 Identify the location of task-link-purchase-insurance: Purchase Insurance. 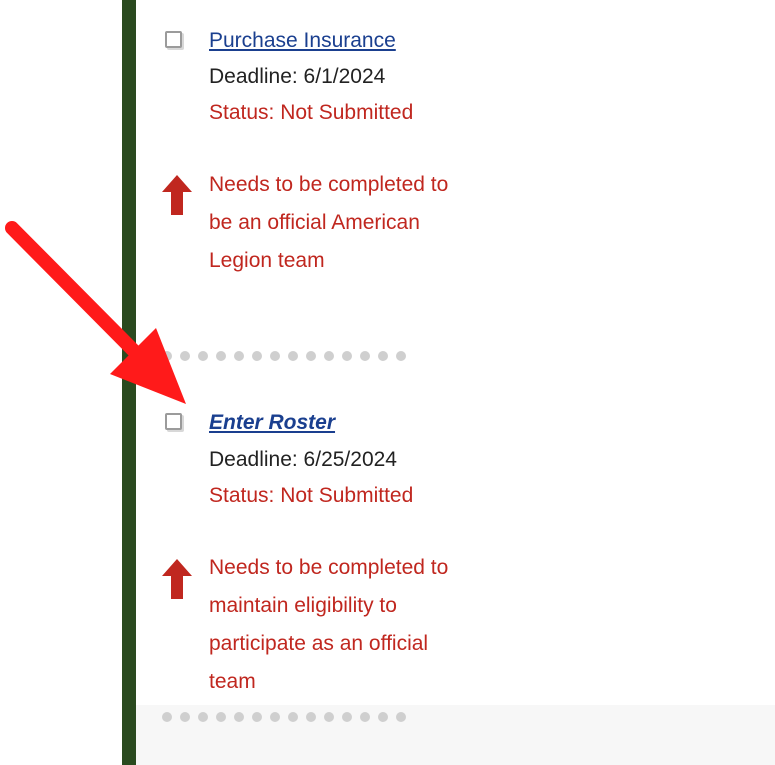
(302, 41).